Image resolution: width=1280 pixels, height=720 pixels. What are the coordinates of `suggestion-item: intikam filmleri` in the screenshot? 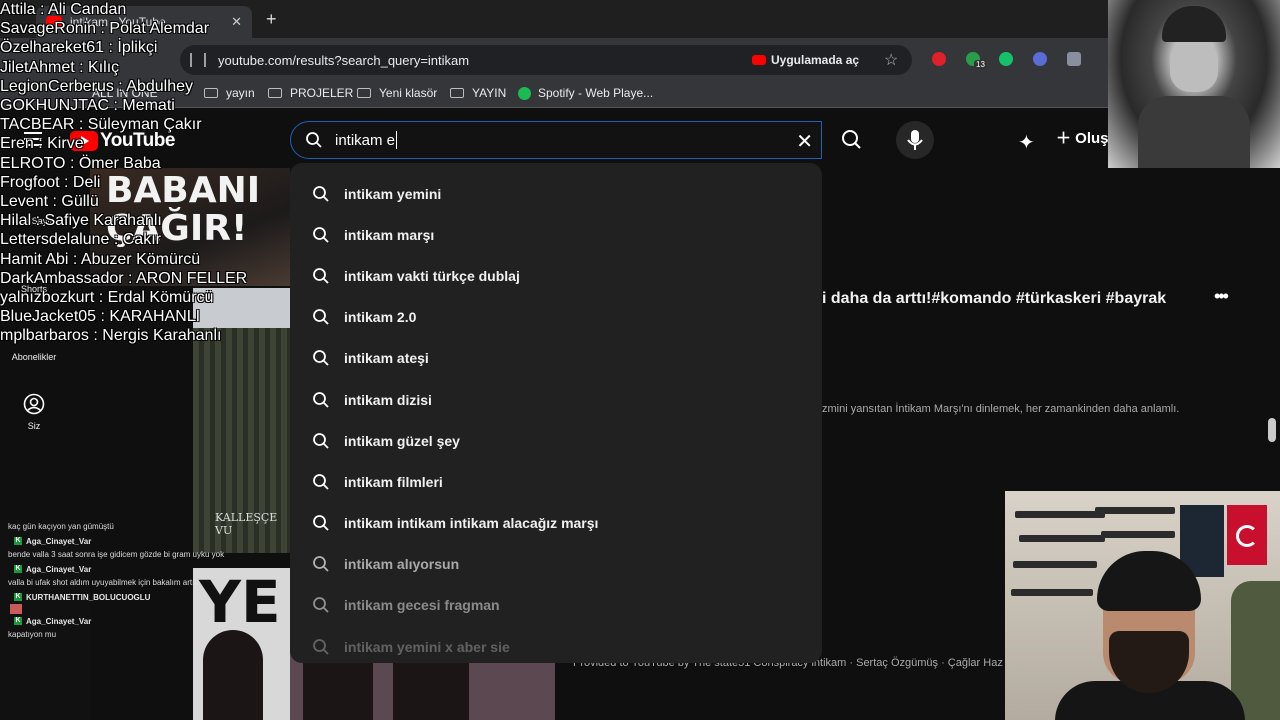 It's located at (556, 481).